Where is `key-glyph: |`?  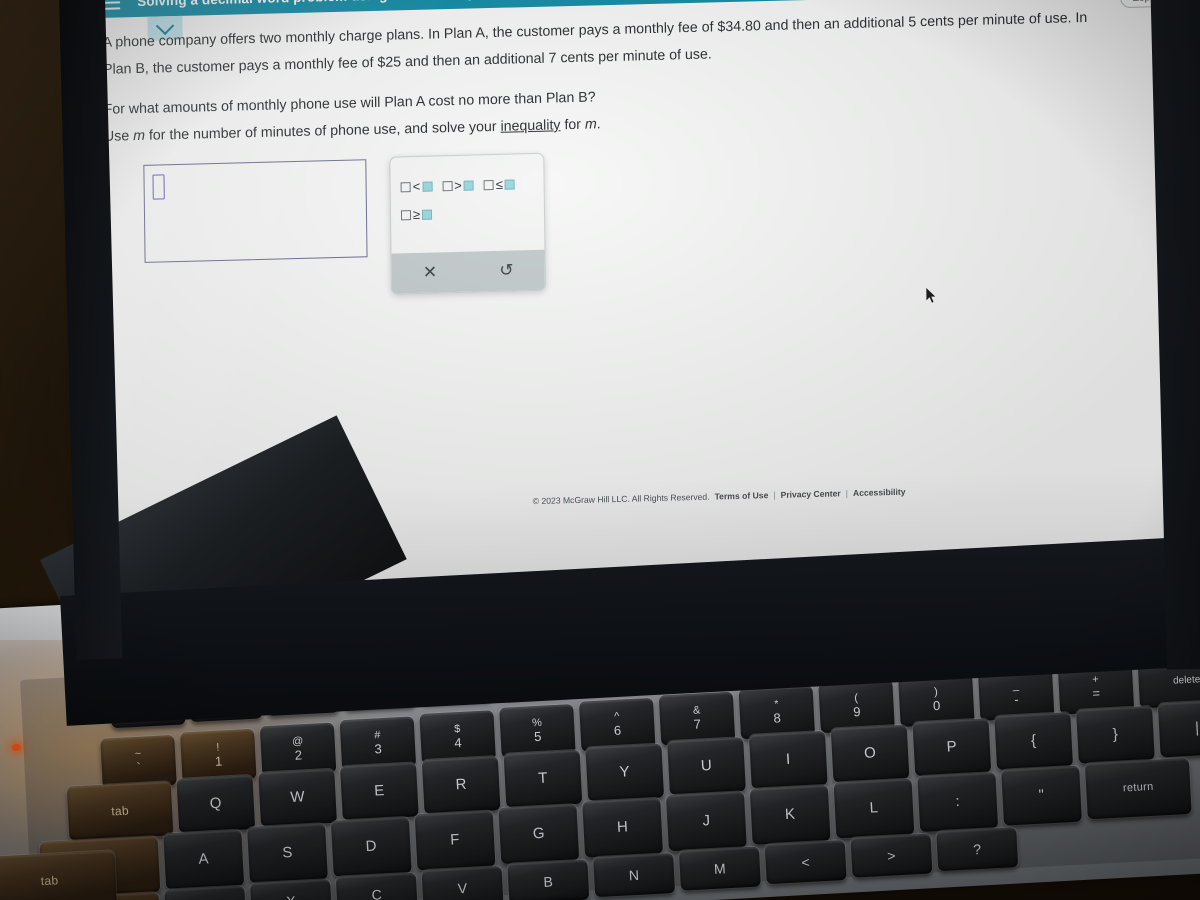
key-glyph: | is located at coordinates (1197, 728).